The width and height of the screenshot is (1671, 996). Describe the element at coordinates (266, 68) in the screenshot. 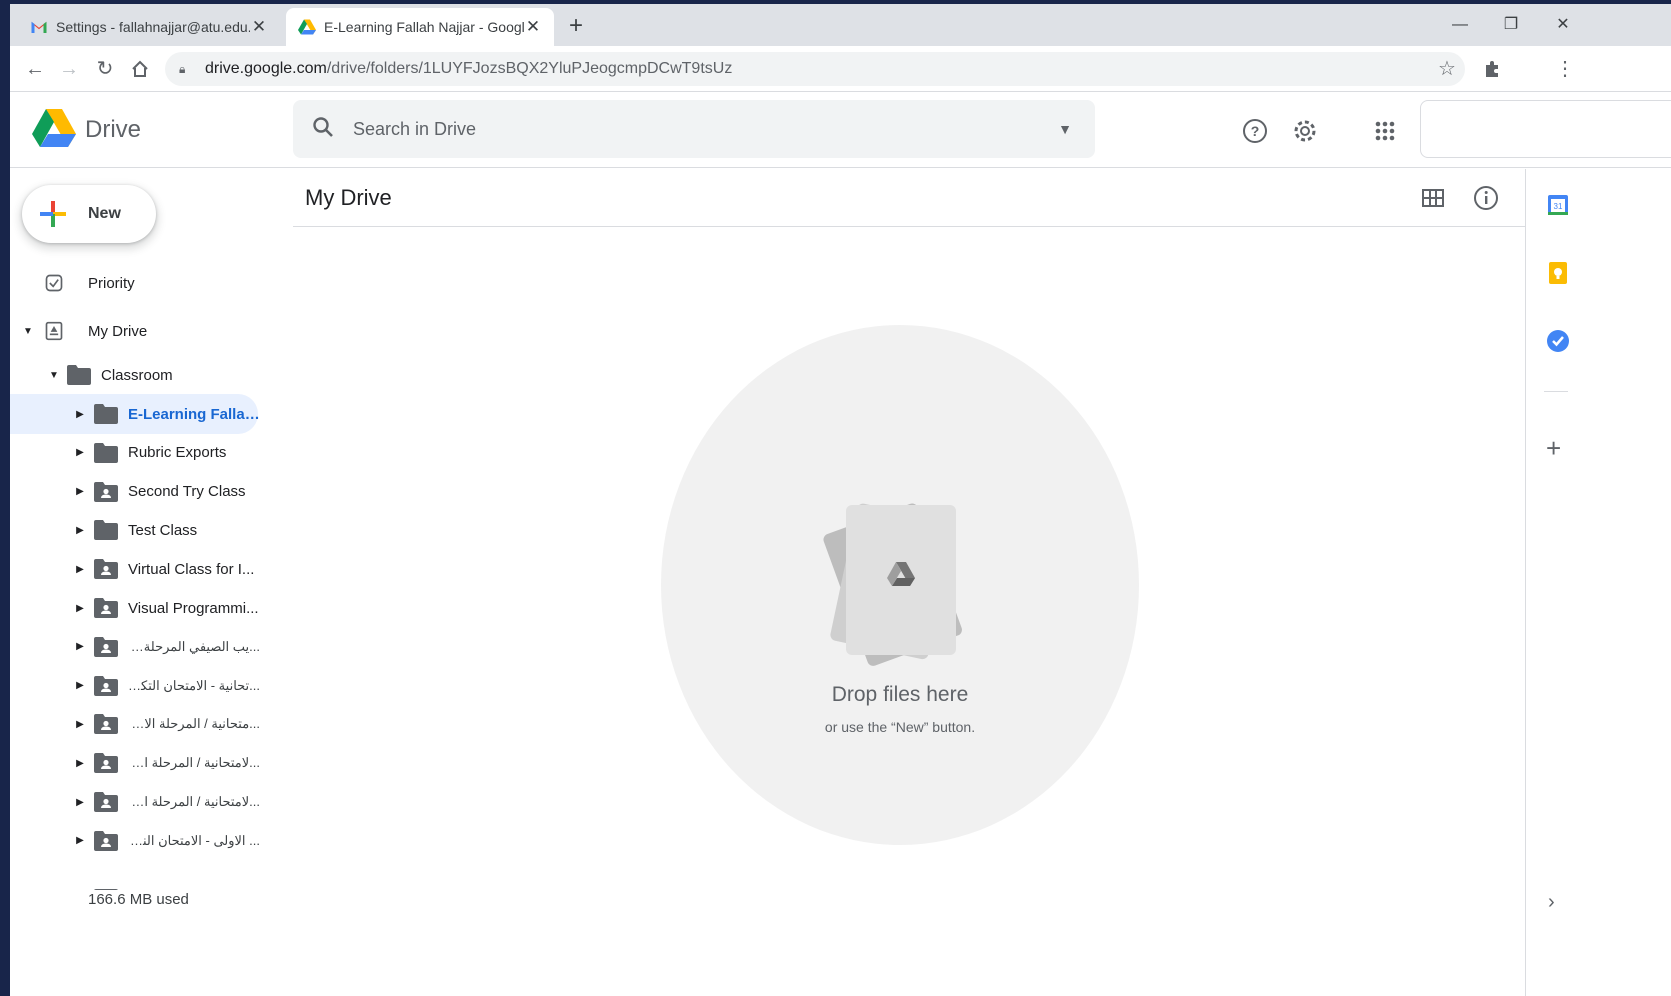

I see `url-host: drive.google.com` at that location.